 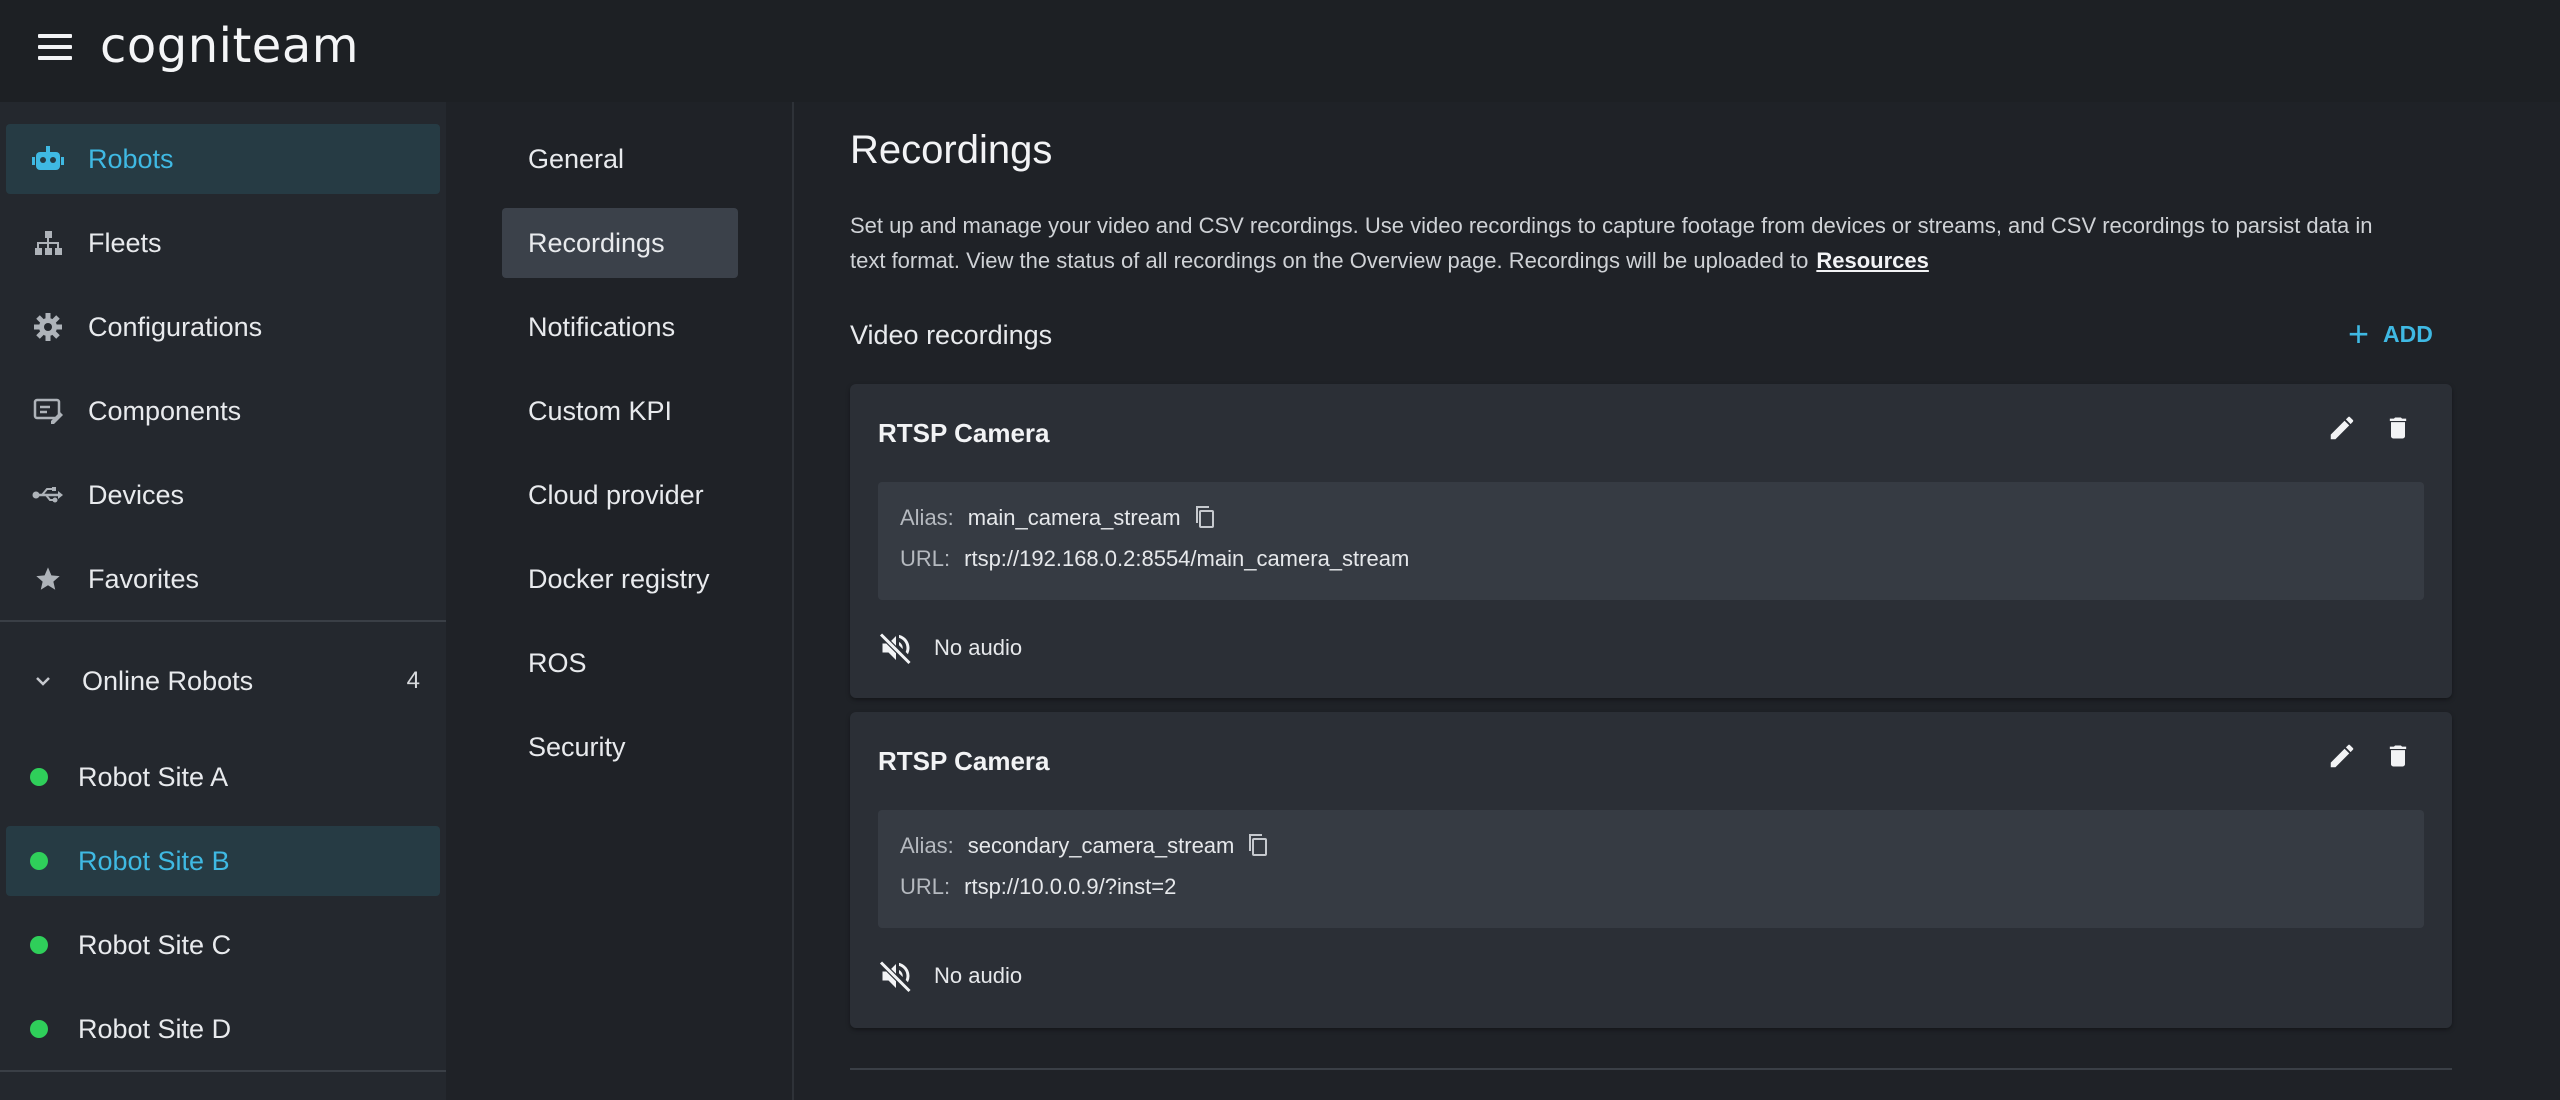 I want to click on fleet-icon, so click(x=48, y=243).